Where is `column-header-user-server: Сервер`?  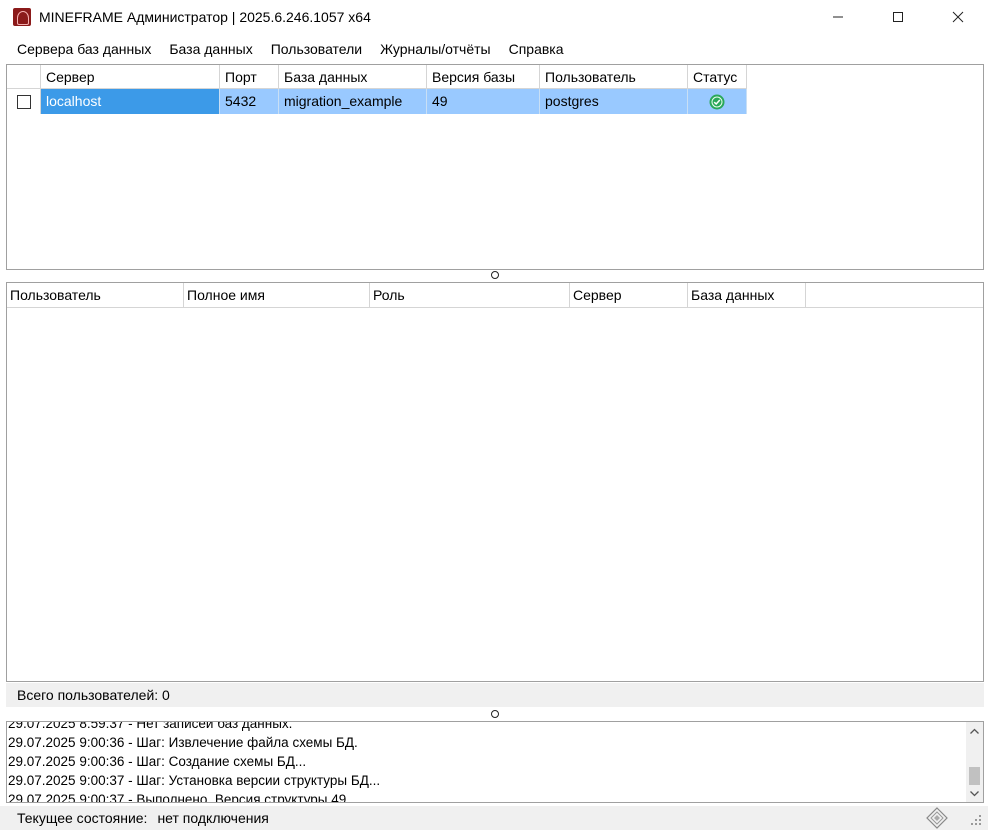
column-header-user-server: Сервер is located at coordinates (629, 295).